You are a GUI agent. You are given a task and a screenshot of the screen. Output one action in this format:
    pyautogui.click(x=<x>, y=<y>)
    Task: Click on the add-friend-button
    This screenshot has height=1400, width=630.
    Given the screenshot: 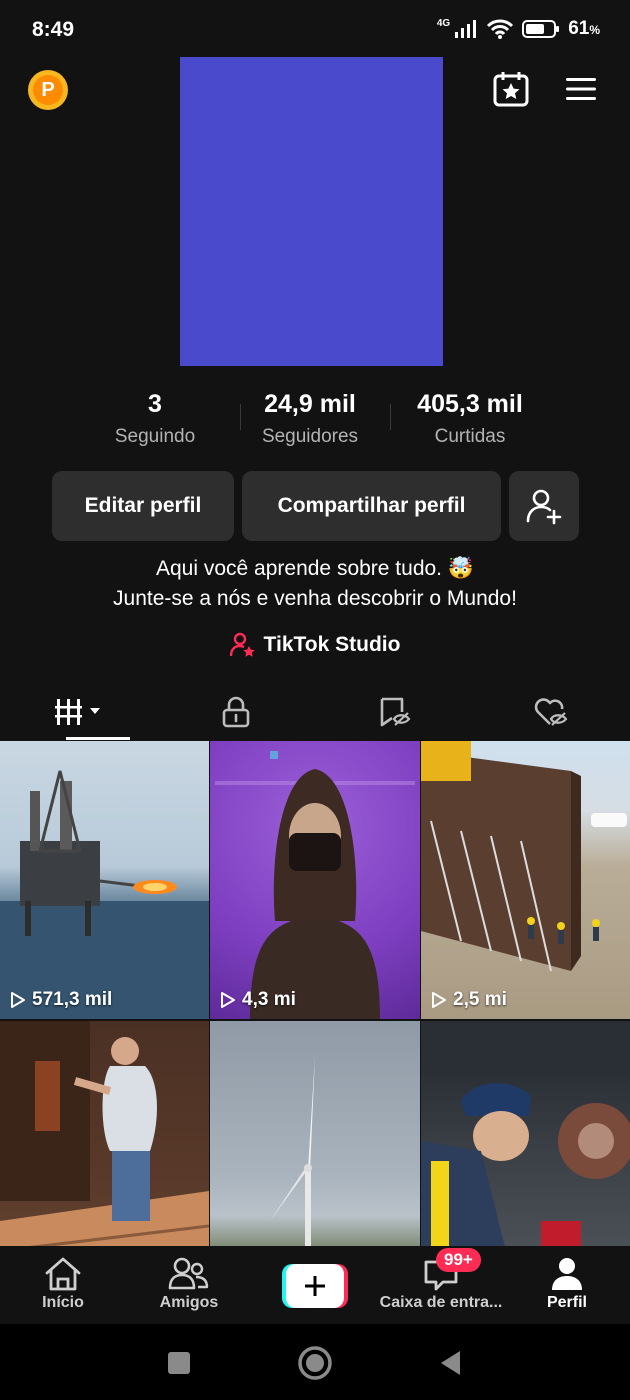 What is the action you would take?
    pyautogui.click(x=544, y=506)
    